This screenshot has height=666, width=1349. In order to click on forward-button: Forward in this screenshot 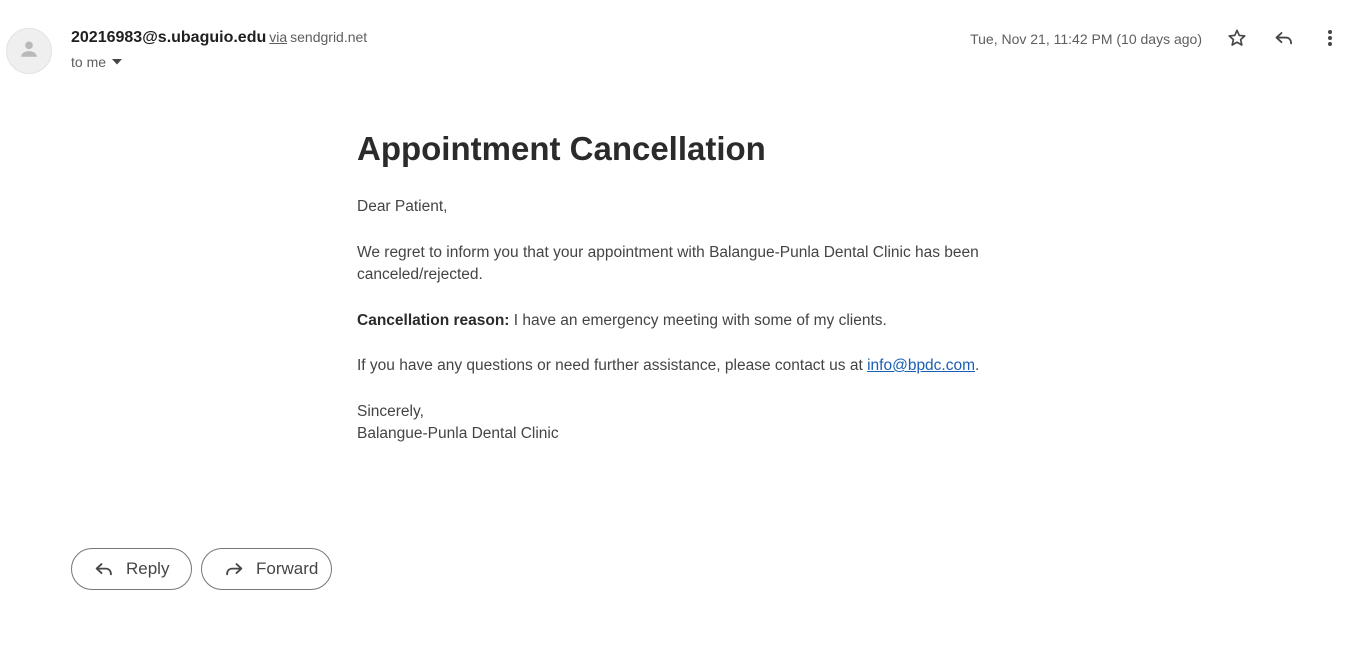, I will do `click(266, 569)`.